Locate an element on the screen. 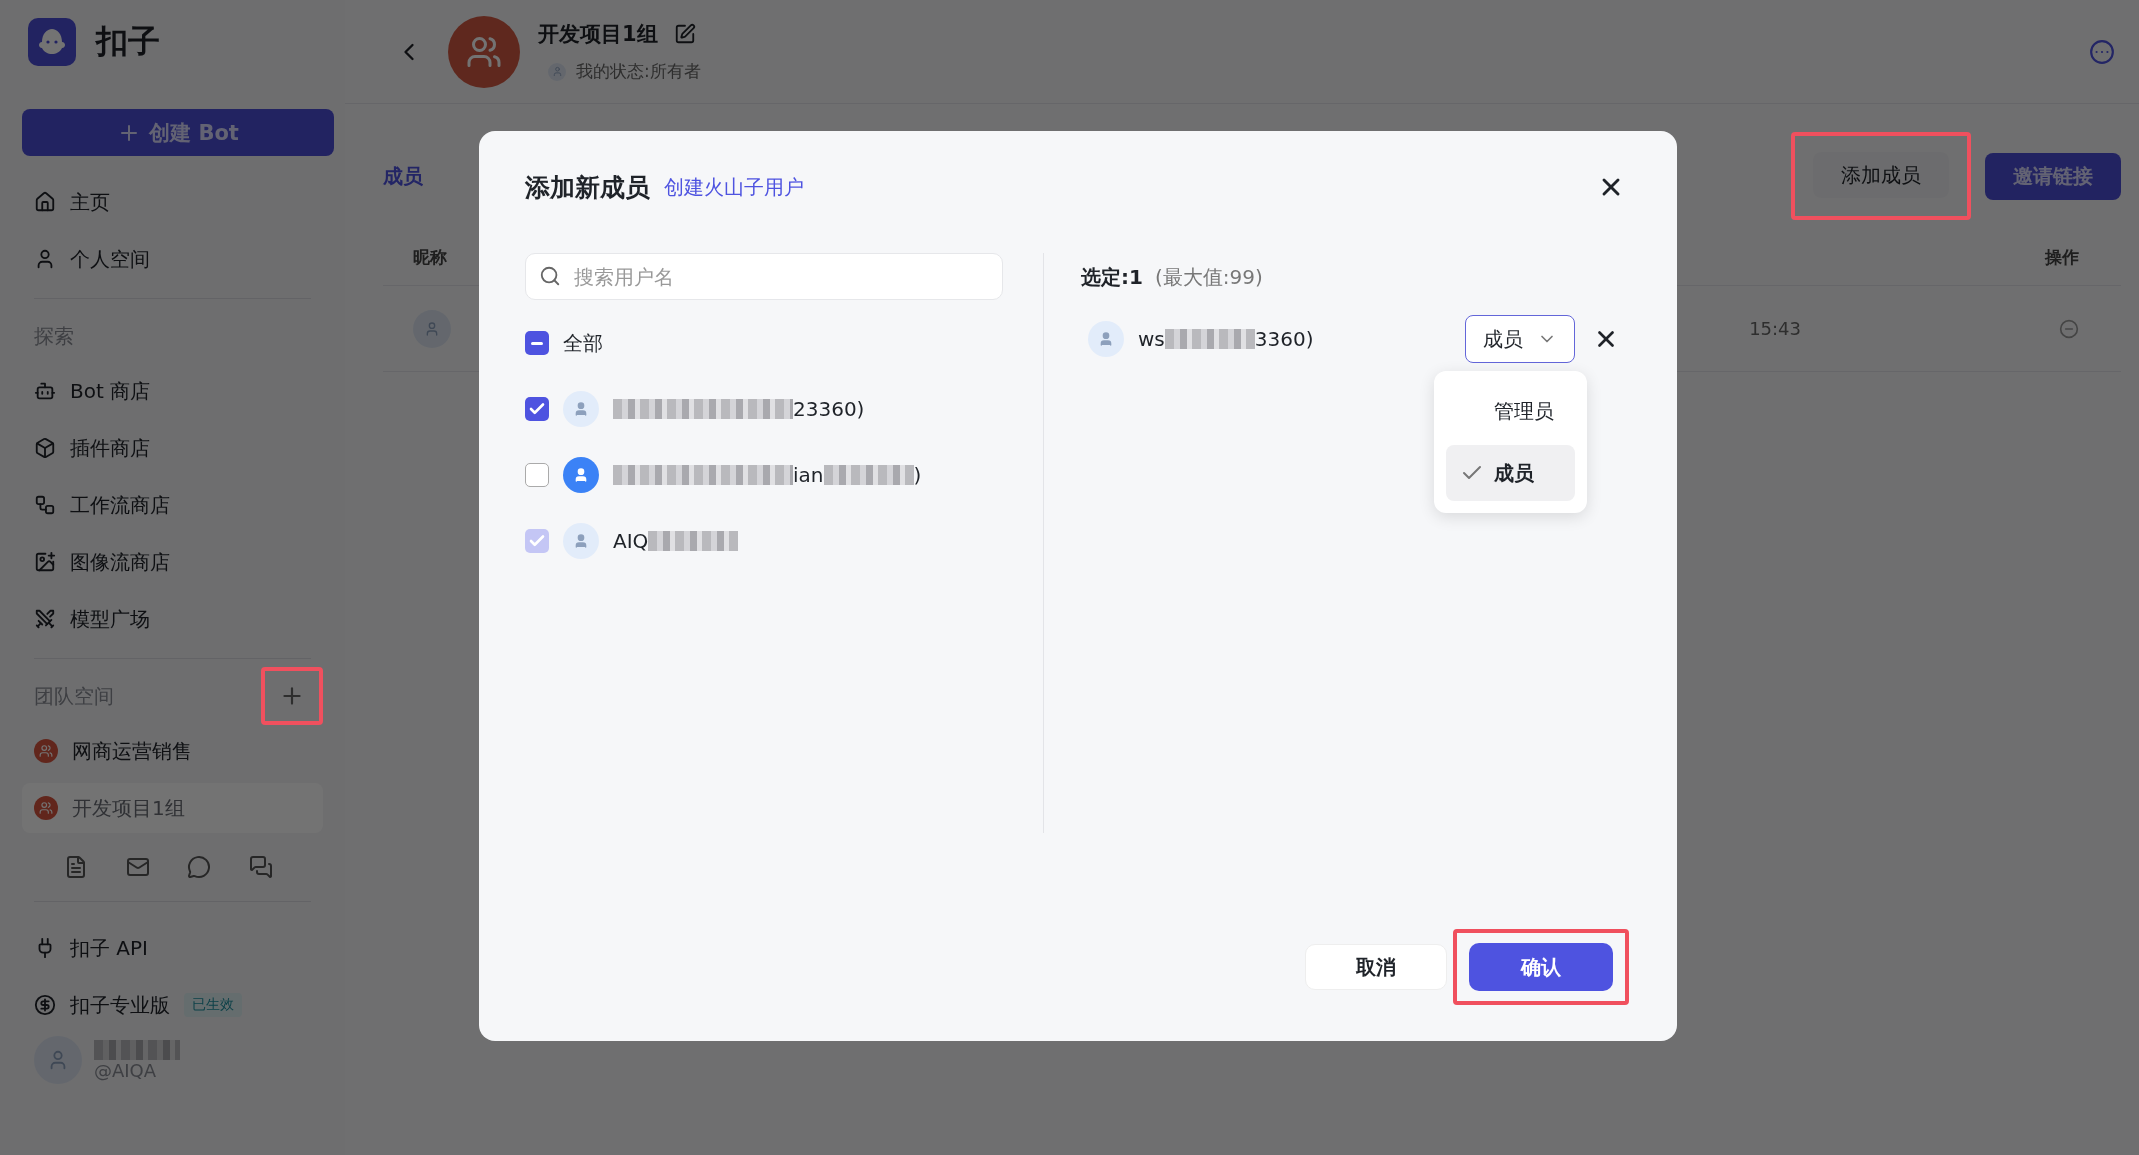 The image size is (2139, 1155). bot-icon is located at coordinates (45, 391).